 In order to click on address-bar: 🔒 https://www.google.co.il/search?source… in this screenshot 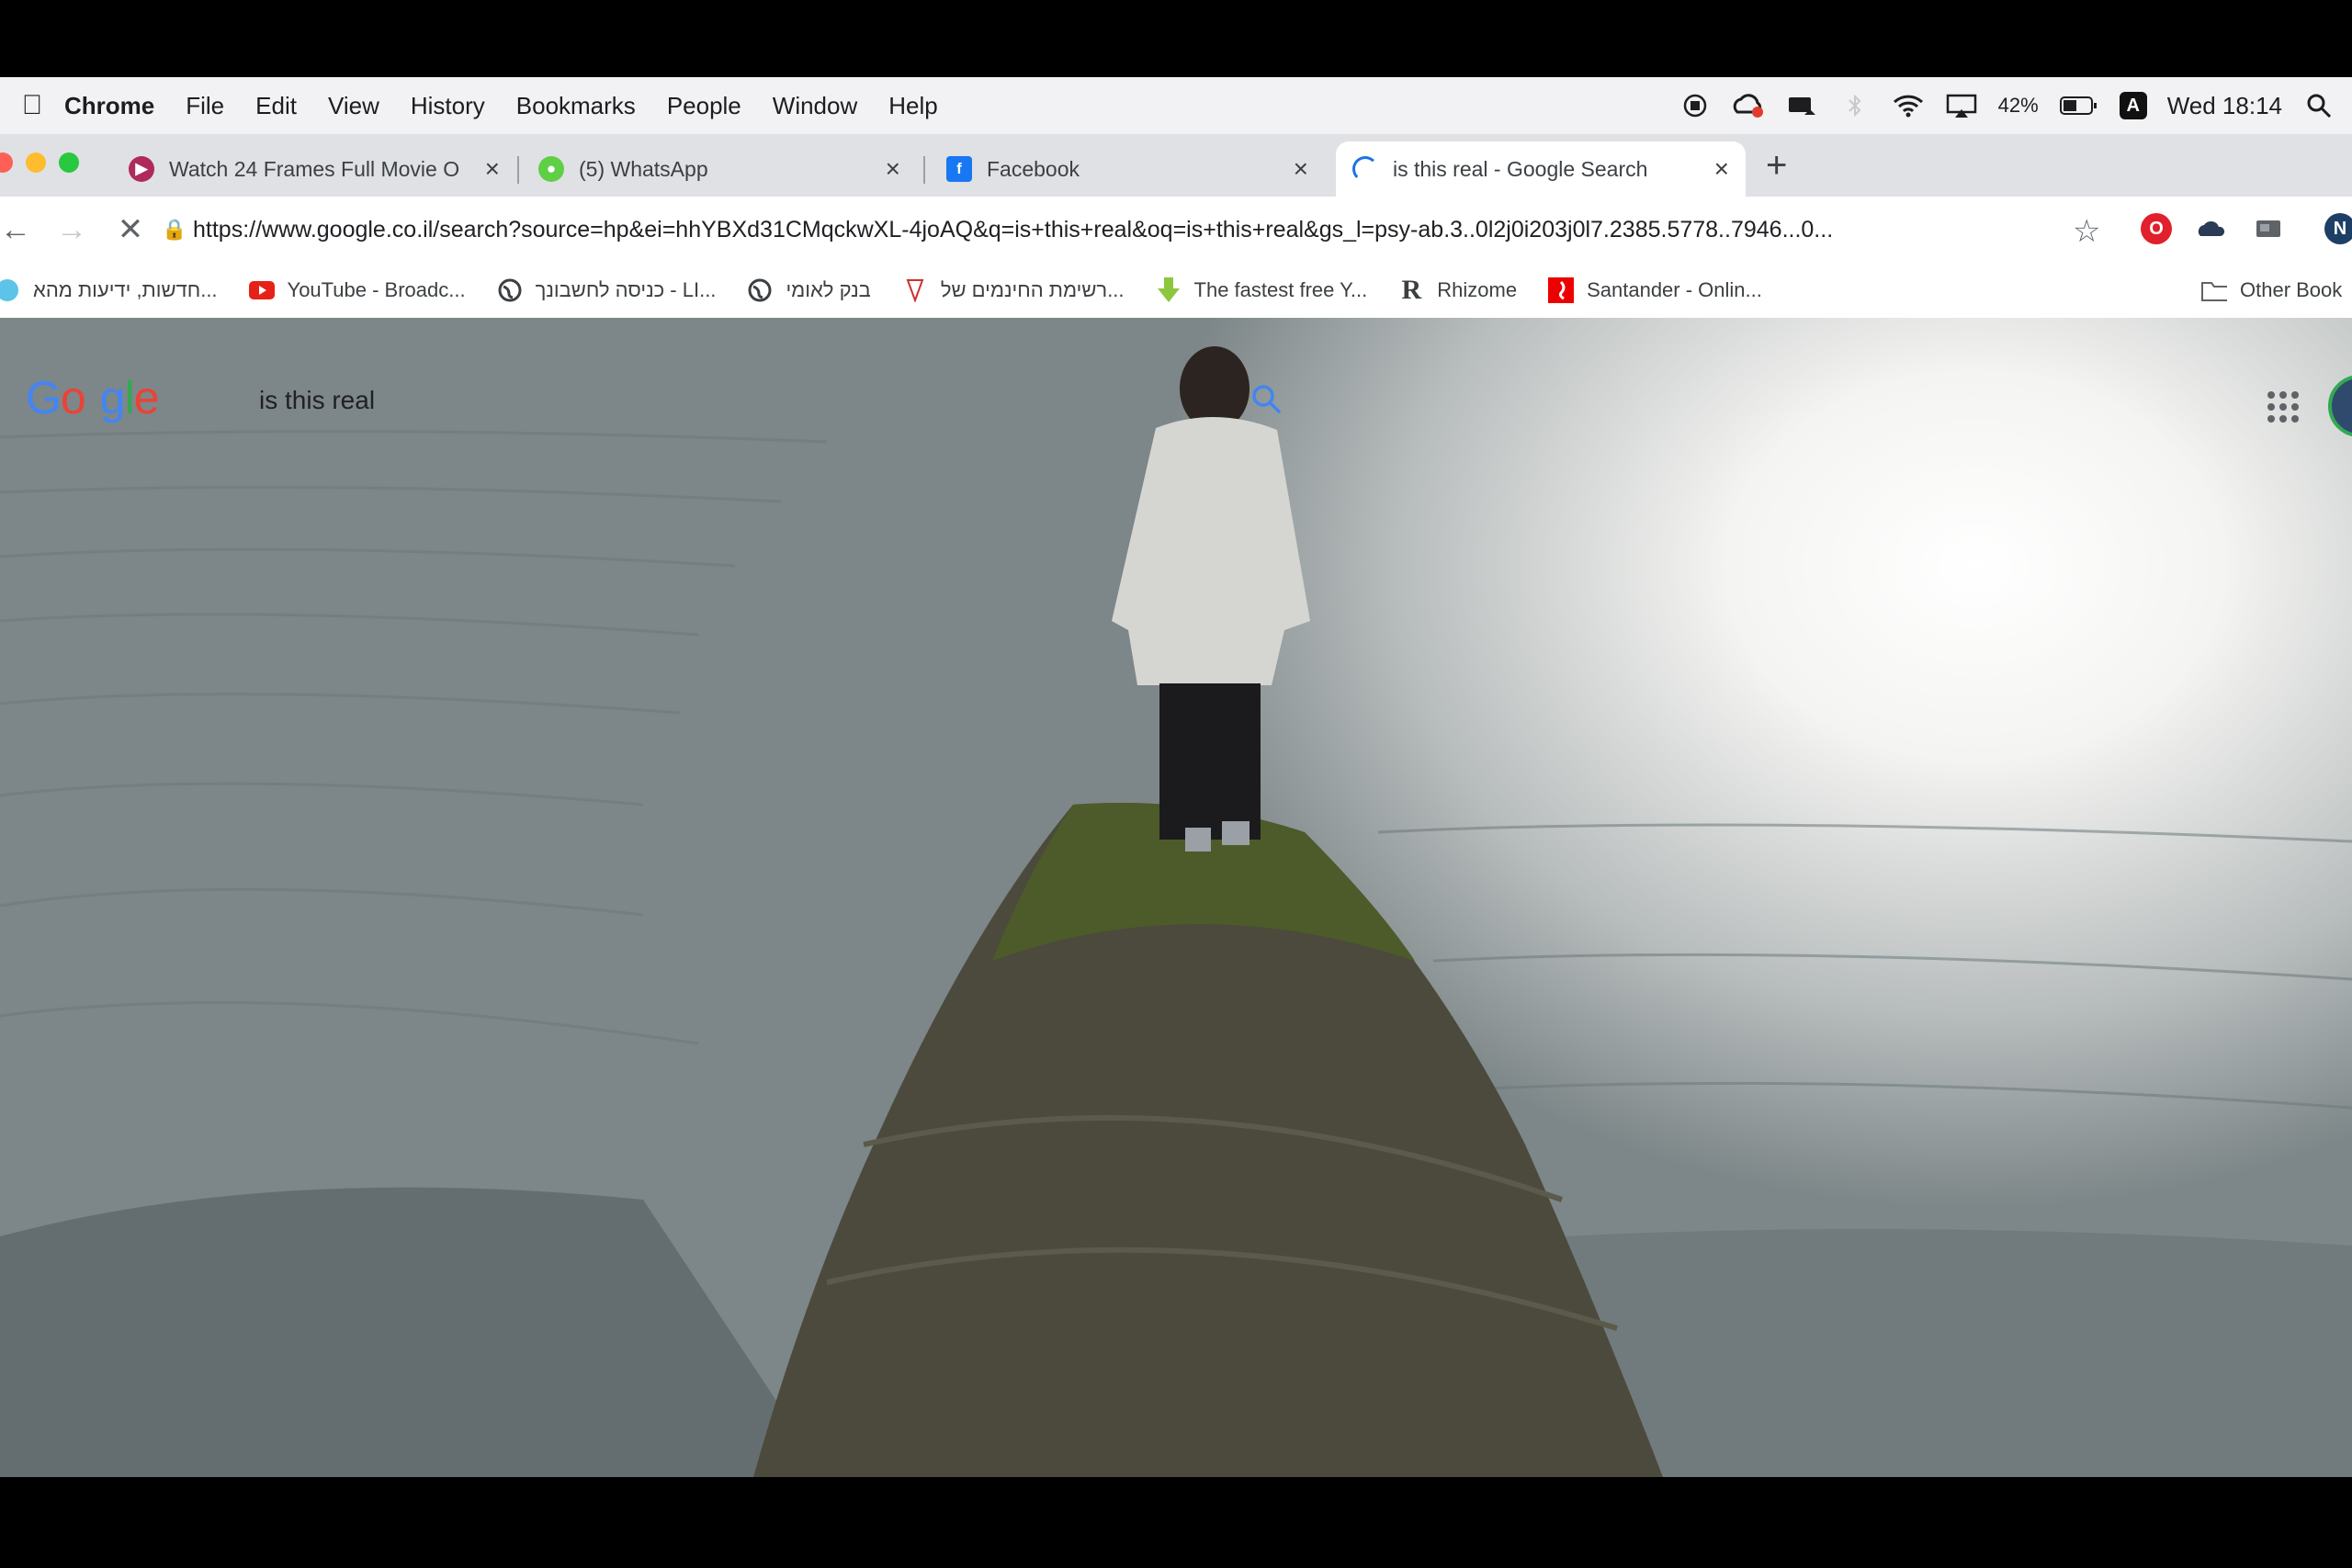, I will do `click(1121, 230)`.